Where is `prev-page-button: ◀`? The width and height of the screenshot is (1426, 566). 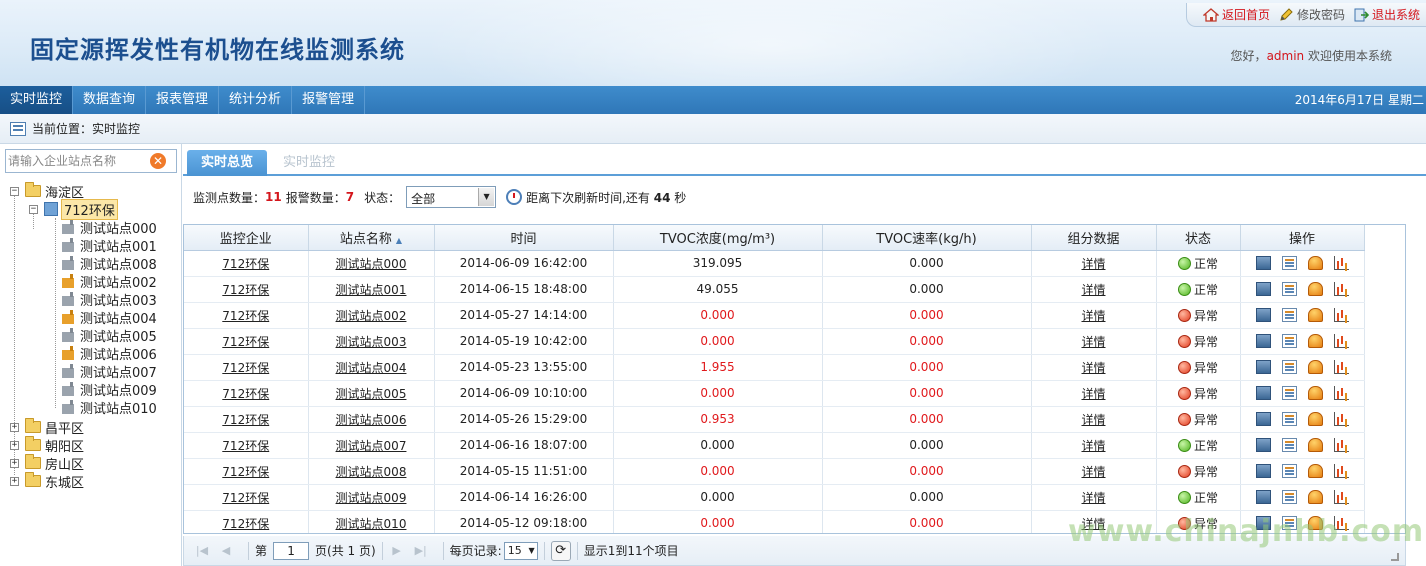
prev-page-button: ◀ is located at coordinates (226, 551).